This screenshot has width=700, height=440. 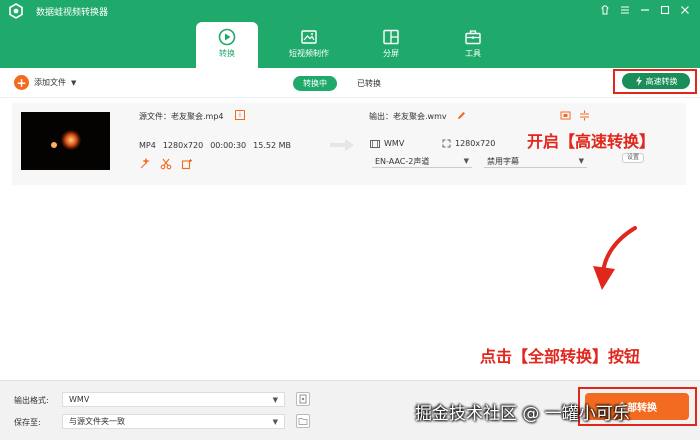 I want to click on tab-toolbox: 工具, so click(x=473, y=45).